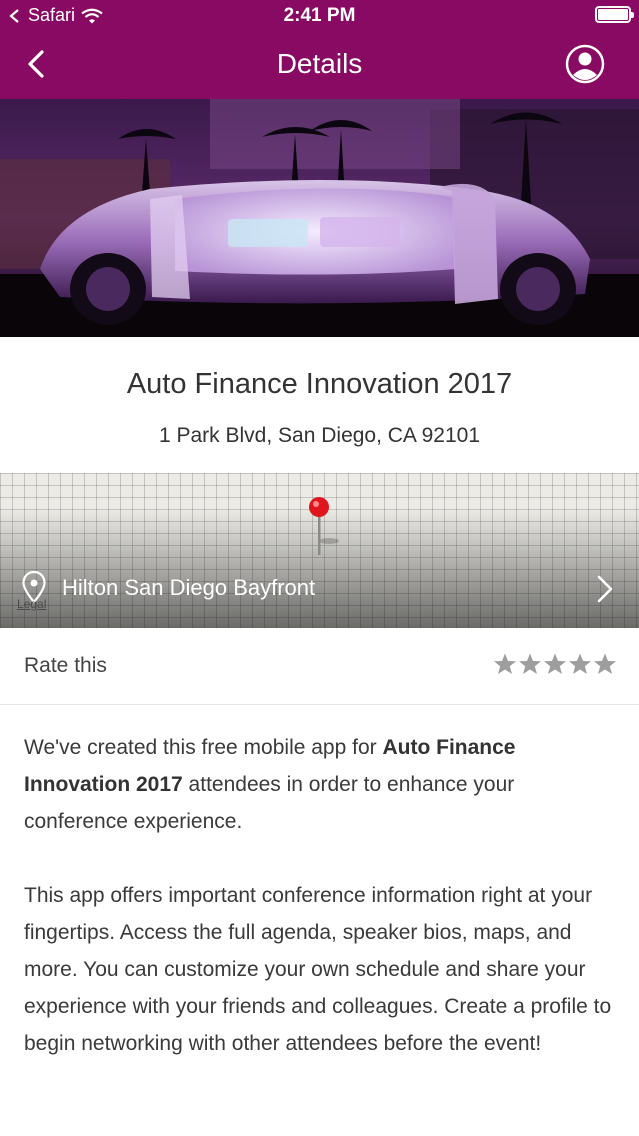 This screenshot has width=639, height=1136. I want to click on map-legal-link: Legal, so click(31, 604).